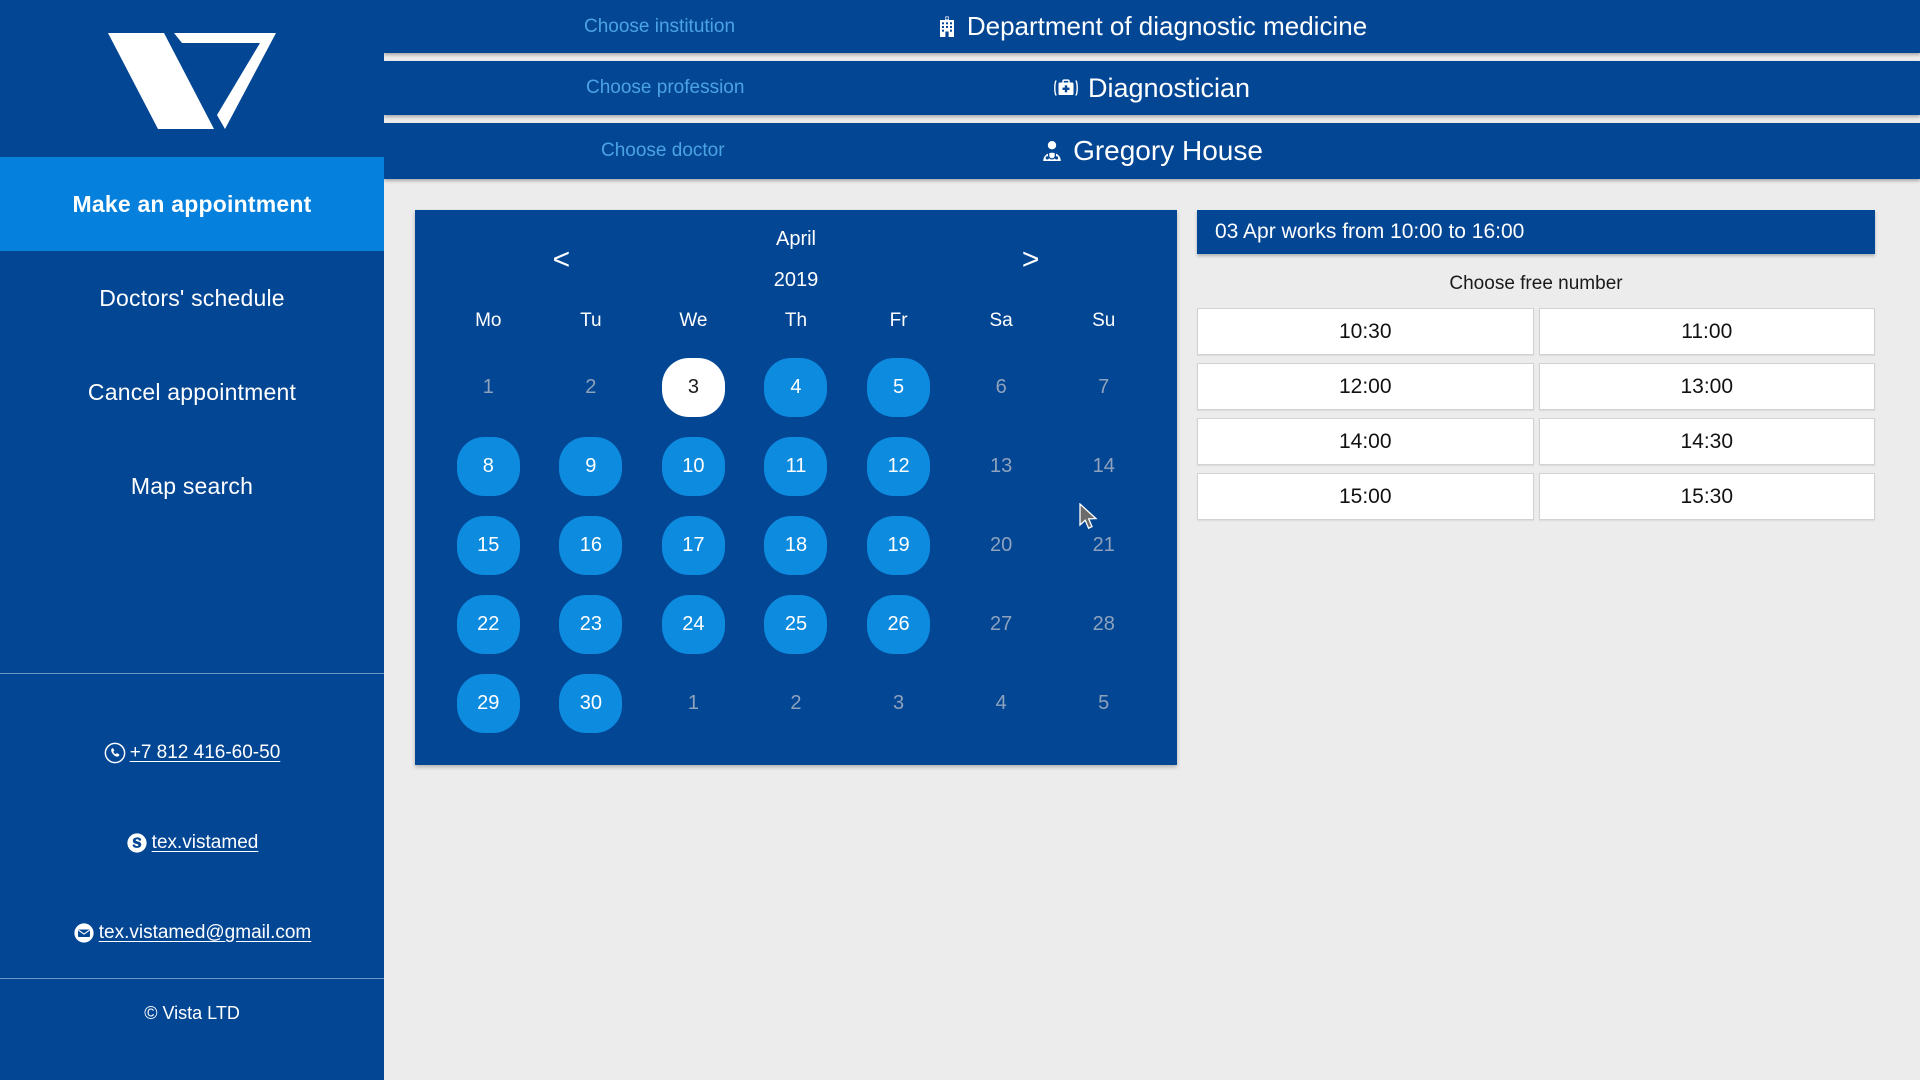 Image resolution: width=1920 pixels, height=1080 pixels. I want to click on calendar-day-avail: 9, so click(591, 466).